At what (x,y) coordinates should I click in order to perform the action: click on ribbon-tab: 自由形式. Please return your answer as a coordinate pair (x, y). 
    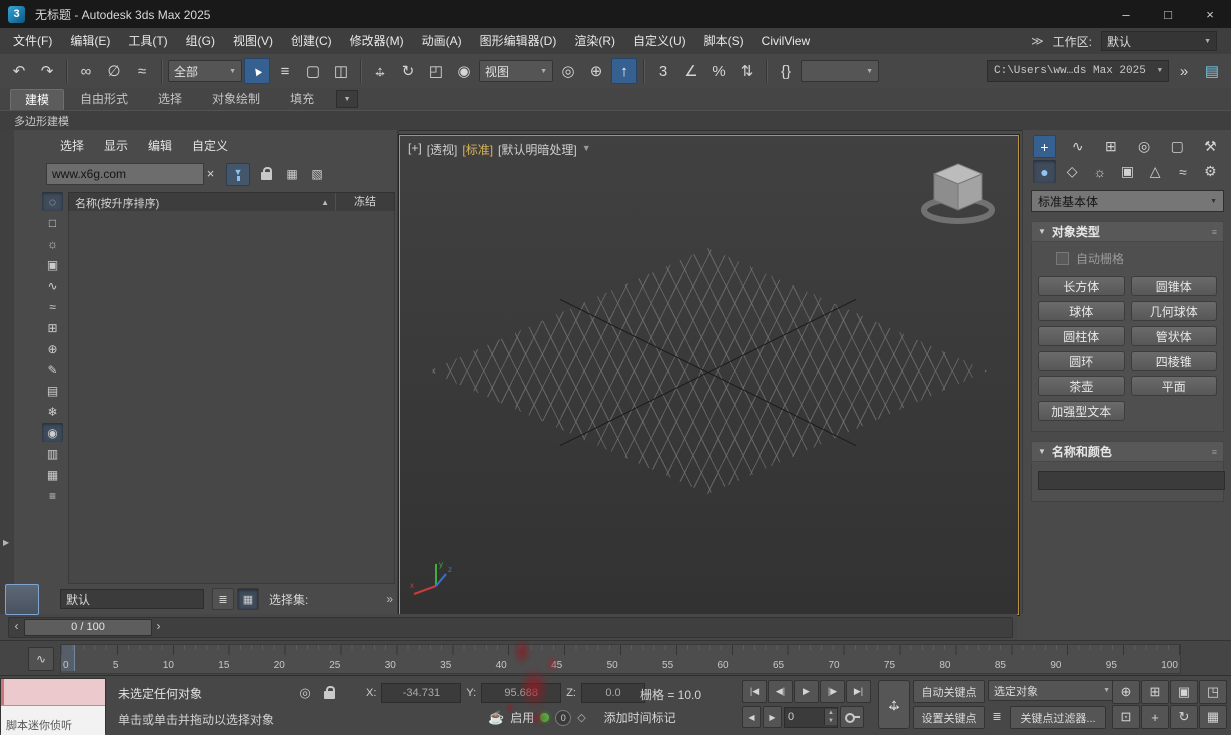
    Looking at the image, I should click on (104, 99).